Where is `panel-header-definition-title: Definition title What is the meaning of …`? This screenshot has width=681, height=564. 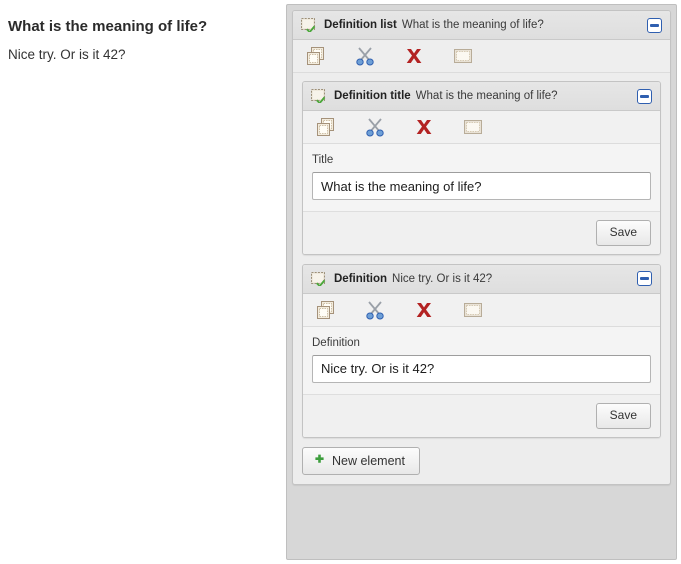
panel-header-definition-title: Definition title What is the meaning of … is located at coordinates (481, 96).